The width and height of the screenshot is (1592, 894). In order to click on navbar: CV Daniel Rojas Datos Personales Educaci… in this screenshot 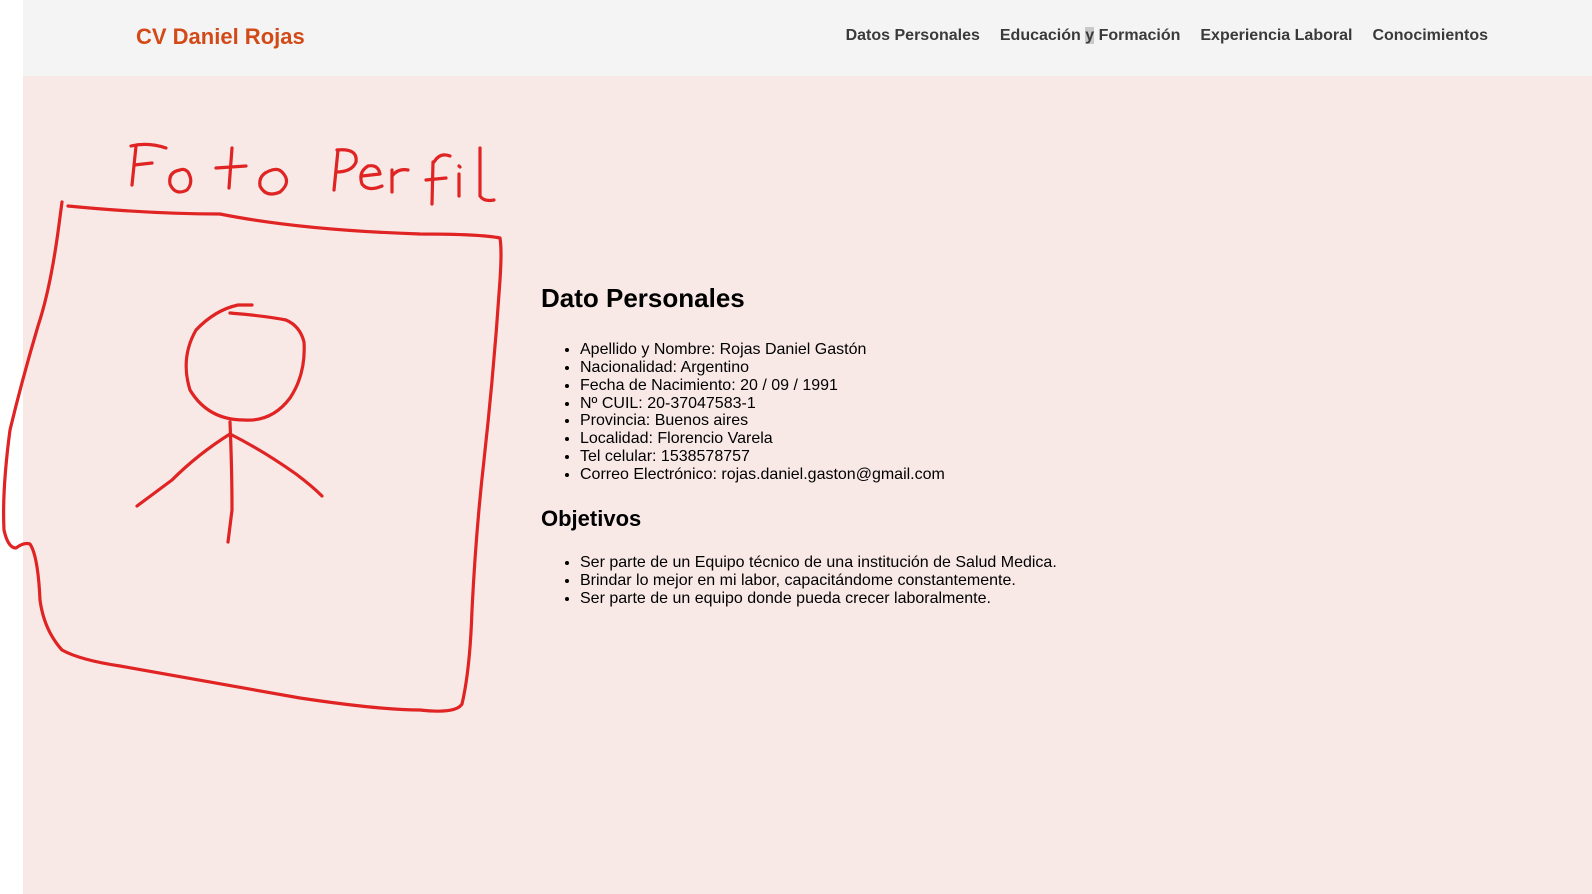, I will do `click(807, 38)`.